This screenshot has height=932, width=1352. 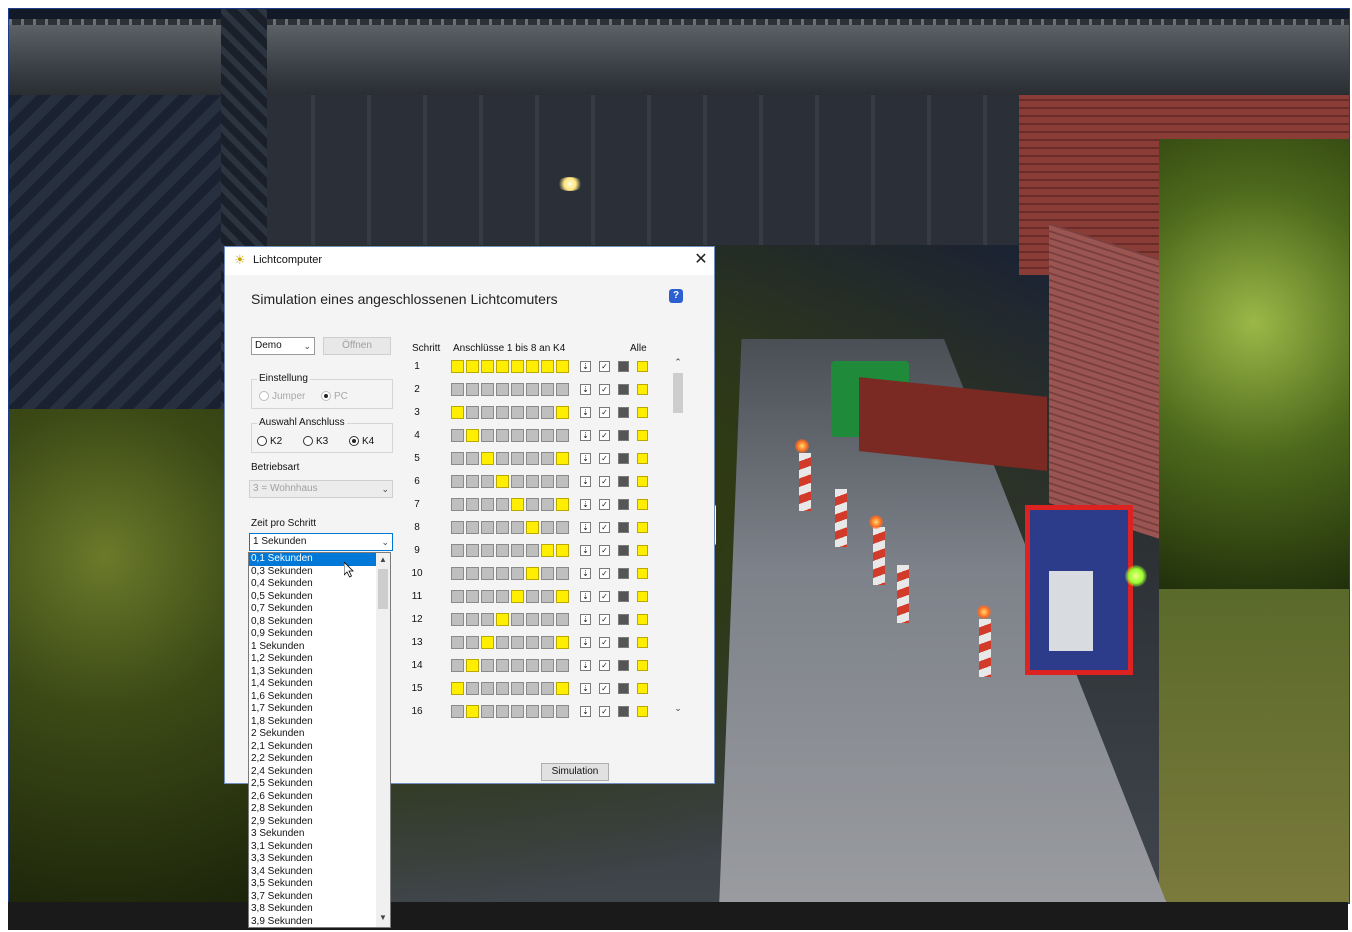 I want to click on scroll-down-icon: ⌄, so click(x=678, y=709).